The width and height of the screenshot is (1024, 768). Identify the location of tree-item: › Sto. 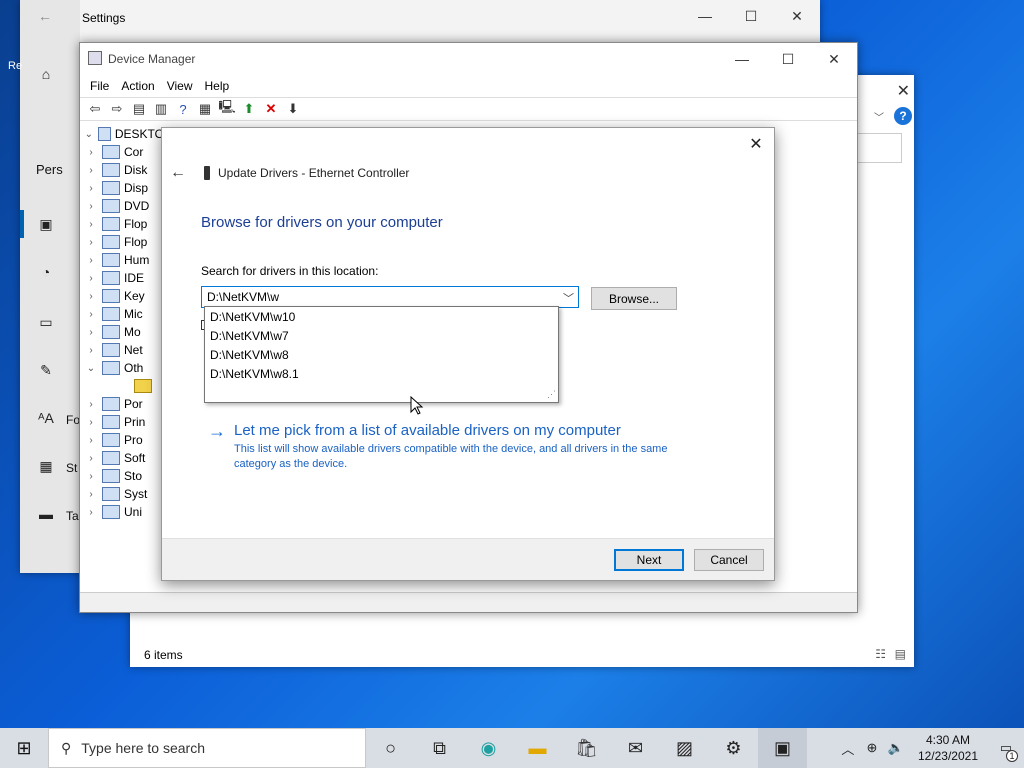
(124, 476).